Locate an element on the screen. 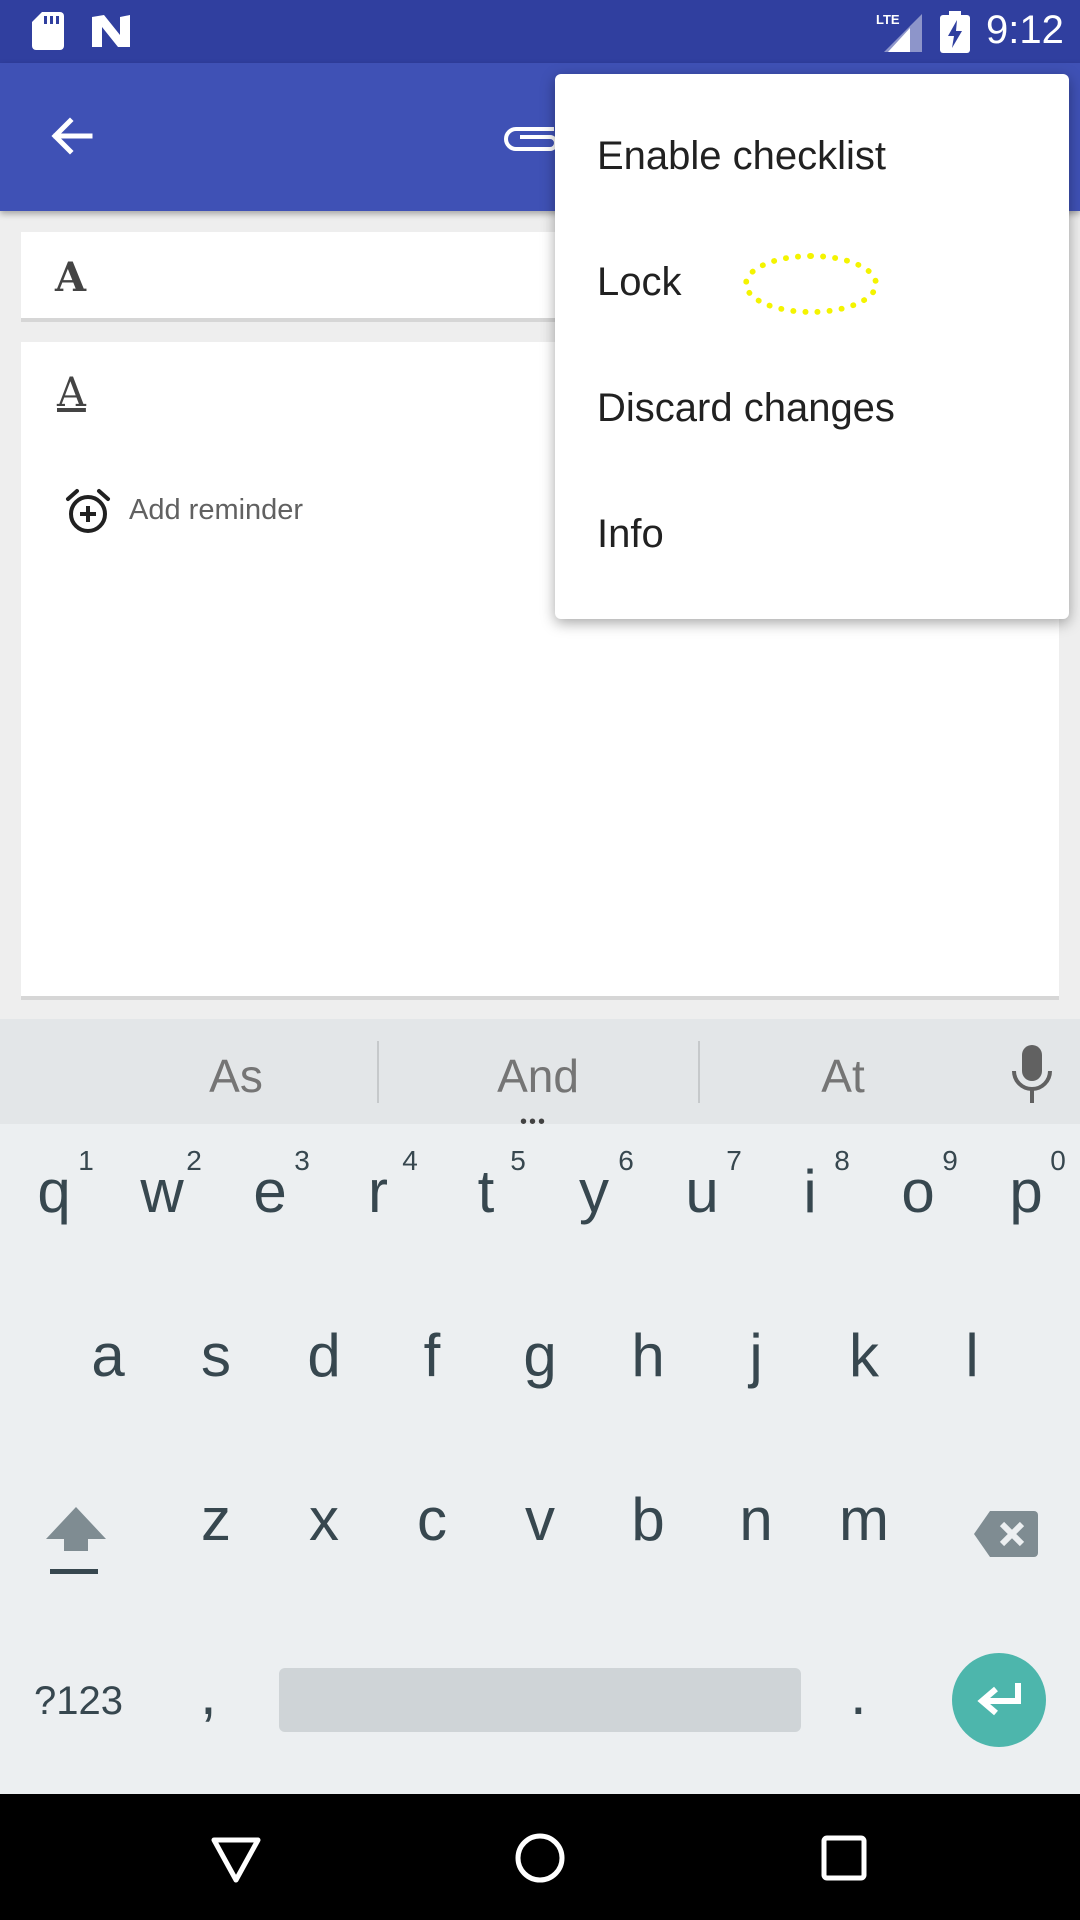 This screenshot has height=1920, width=1080. battery-charging-icon is located at coordinates (955, 32).